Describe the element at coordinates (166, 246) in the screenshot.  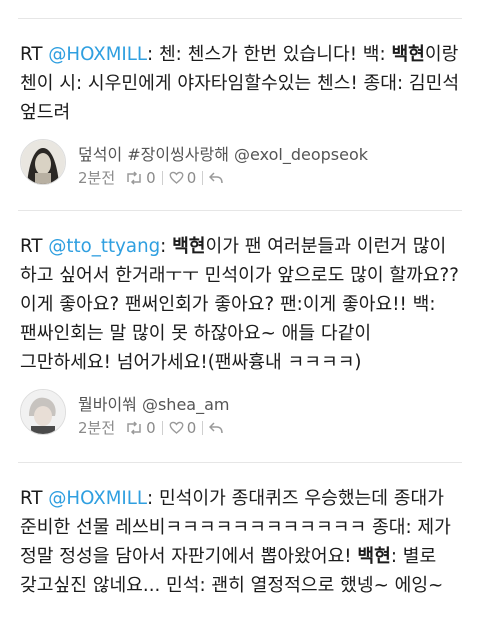
I see `tweet-text-part: :` at that location.